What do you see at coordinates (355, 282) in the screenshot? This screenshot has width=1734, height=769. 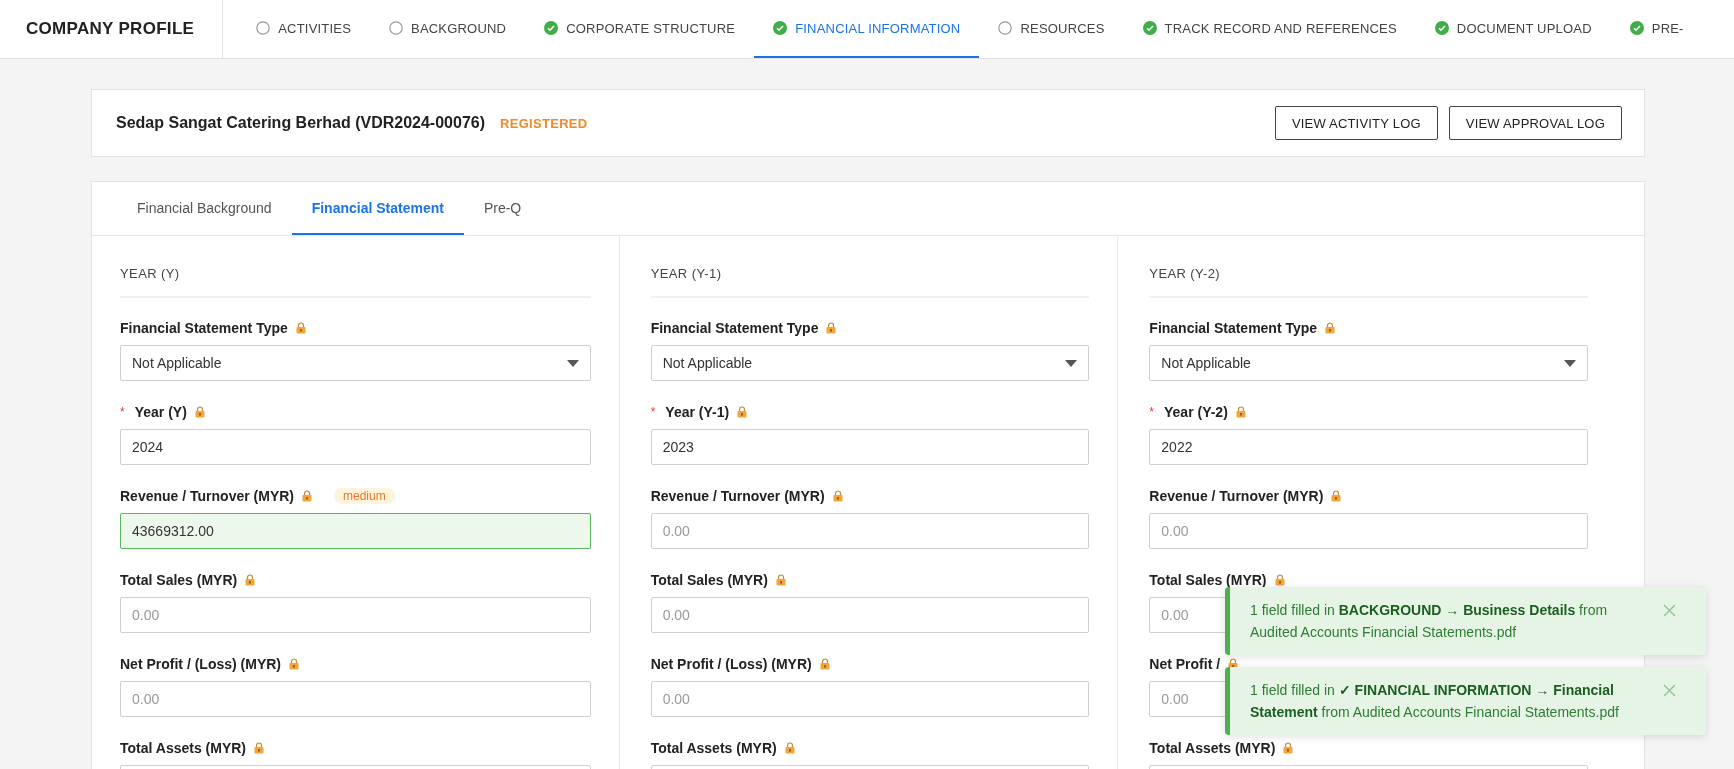 I see `column-heading: YEAR (Y)` at bounding box center [355, 282].